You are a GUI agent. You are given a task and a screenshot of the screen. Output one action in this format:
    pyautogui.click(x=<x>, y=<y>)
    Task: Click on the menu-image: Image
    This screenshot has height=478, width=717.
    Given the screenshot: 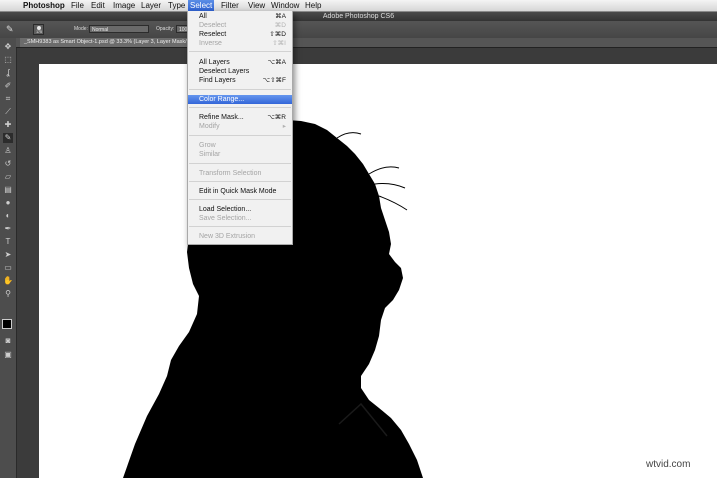 What is the action you would take?
    pyautogui.click(x=124, y=5)
    